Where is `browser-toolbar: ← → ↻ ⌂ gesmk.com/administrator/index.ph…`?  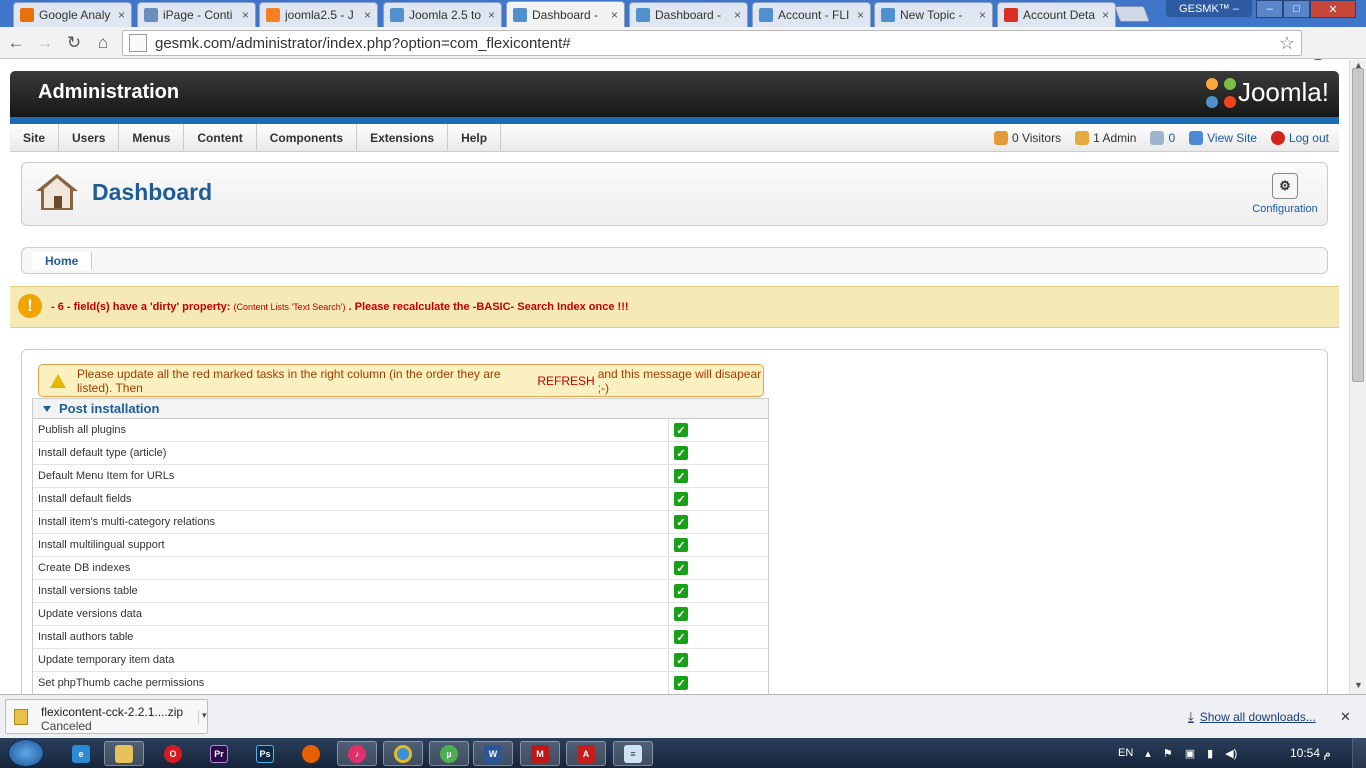 browser-toolbar: ← → ↻ ⌂ gesmk.com/administrator/index.ph… is located at coordinates (683, 53).